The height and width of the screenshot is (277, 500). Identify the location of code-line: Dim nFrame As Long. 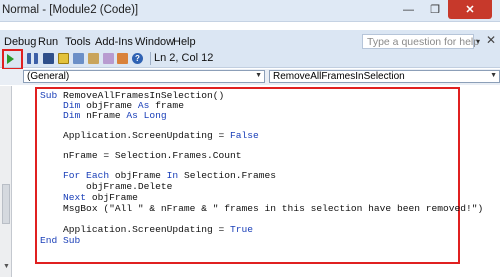
(103, 115).